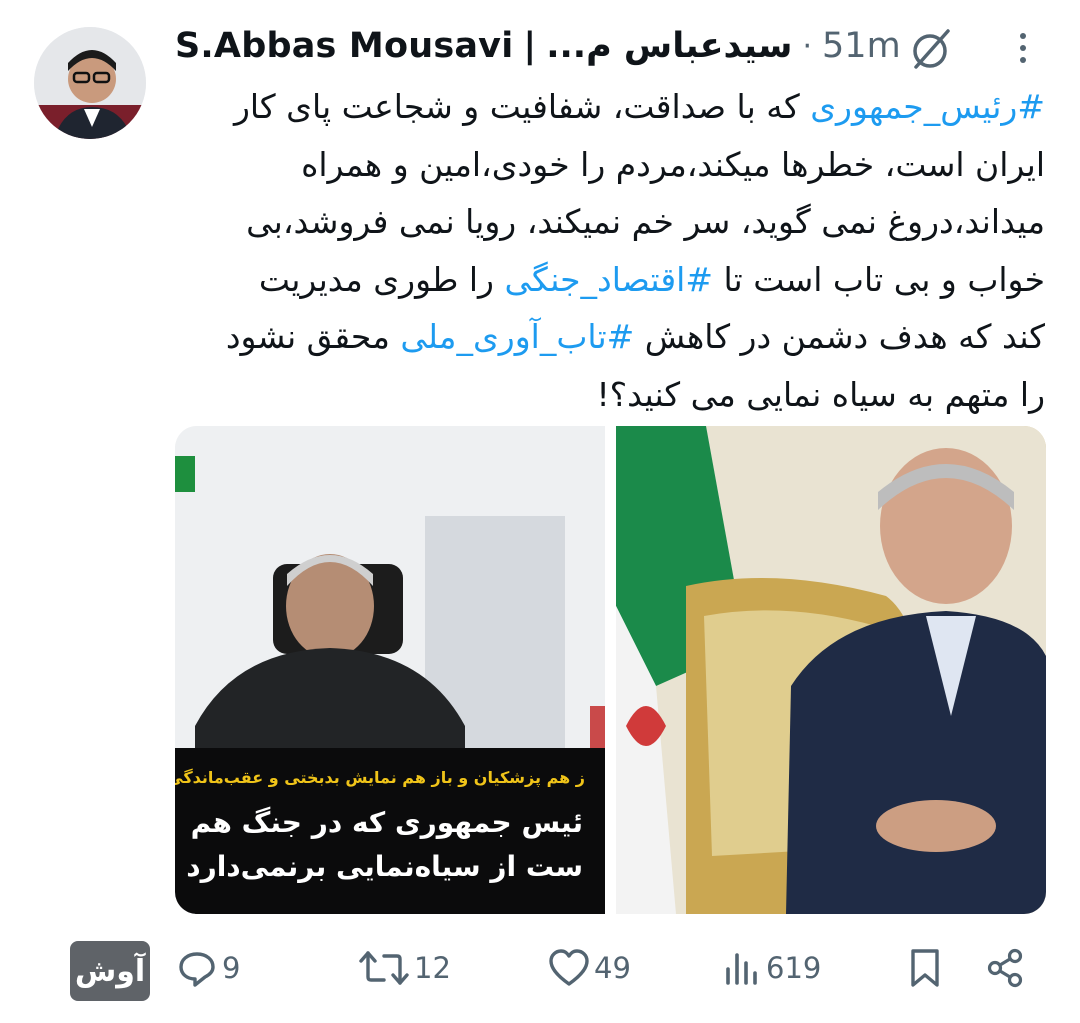 Image resolution: width=1080 pixels, height=1023 pixels. I want to click on translate-badge: آوش, so click(110, 971).